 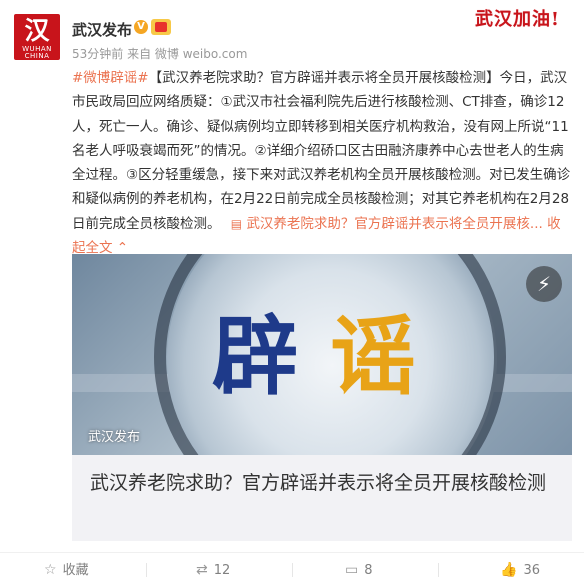 I want to click on thumbs-up-icon: 👍, so click(x=509, y=570).